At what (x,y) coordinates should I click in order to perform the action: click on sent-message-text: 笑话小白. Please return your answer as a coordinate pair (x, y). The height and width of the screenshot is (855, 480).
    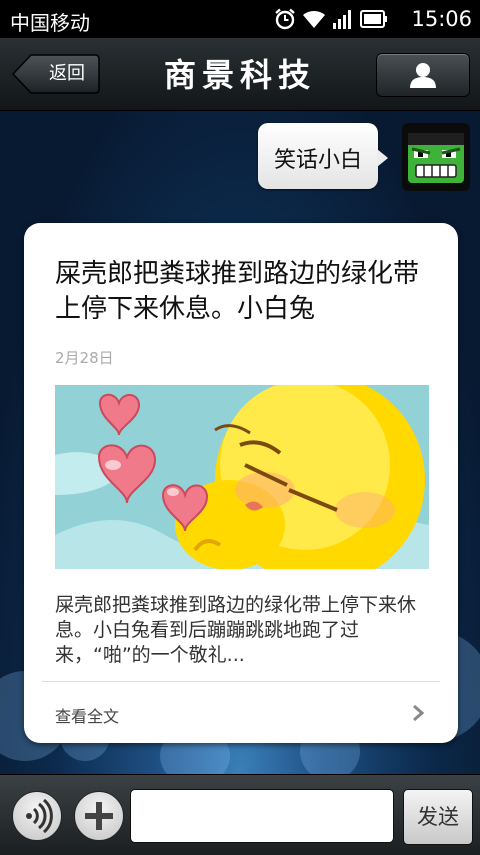
    Looking at the image, I should click on (317, 160).